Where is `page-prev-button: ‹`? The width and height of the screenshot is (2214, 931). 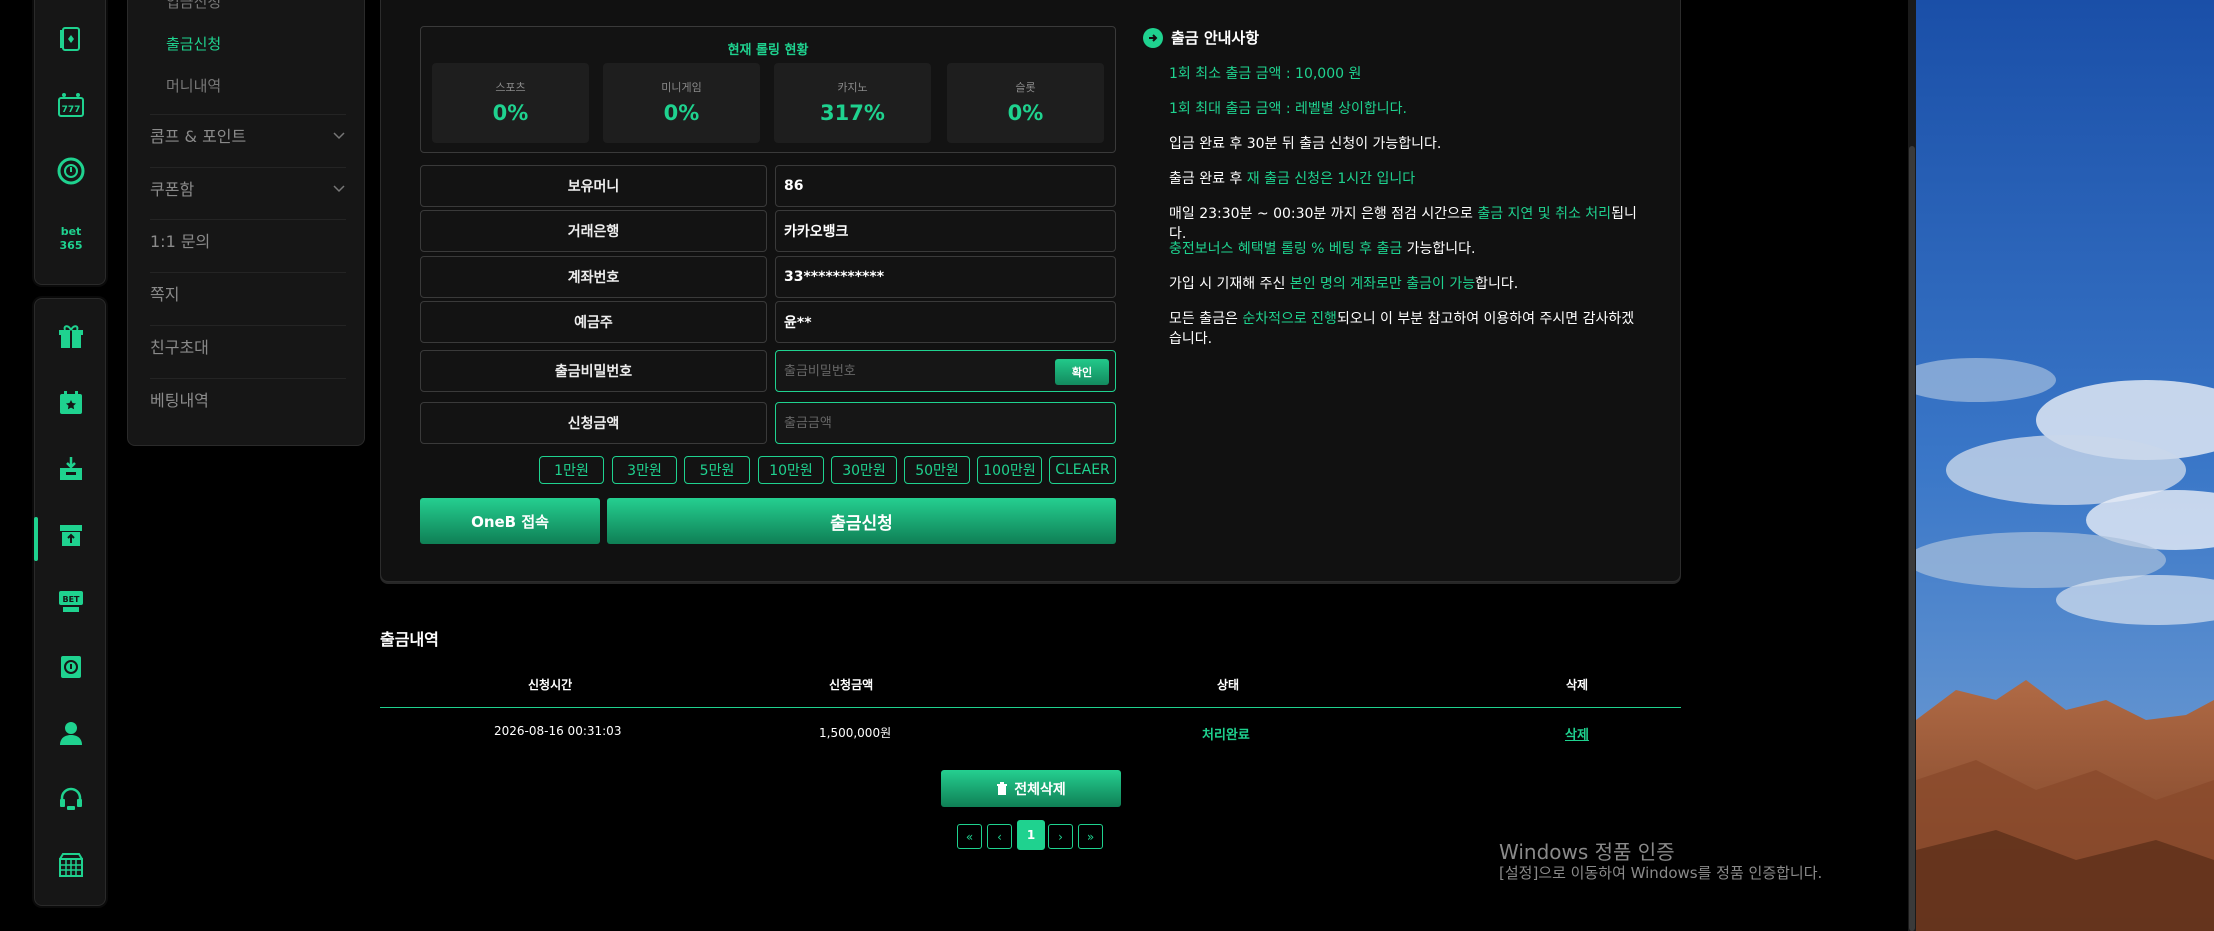
page-prev-button: ‹ is located at coordinates (999, 836).